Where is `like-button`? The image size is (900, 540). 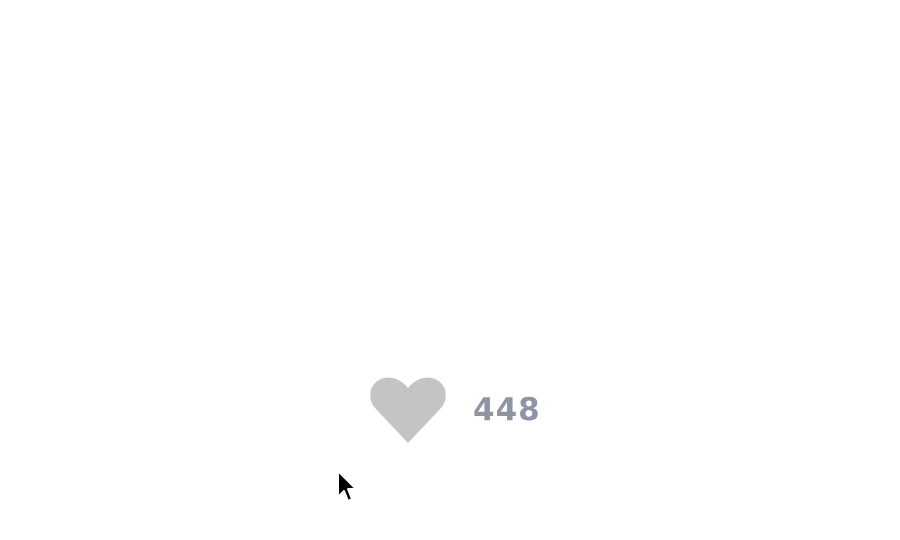 like-button is located at coordinates (408, 410).